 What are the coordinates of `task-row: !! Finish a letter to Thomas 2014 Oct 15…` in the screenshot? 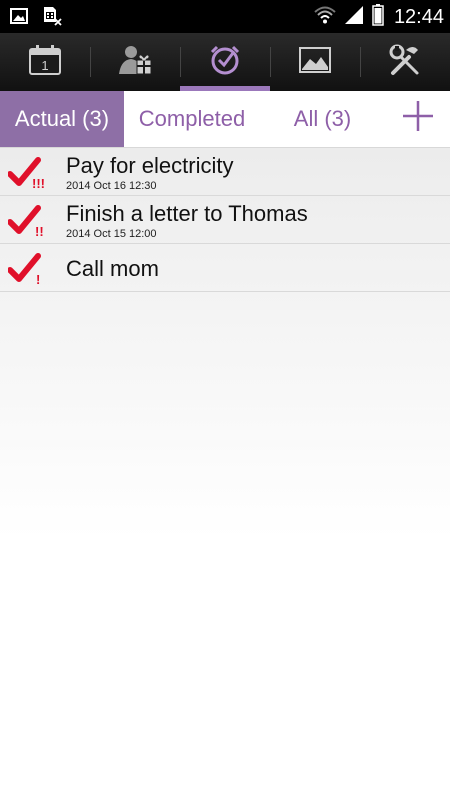 It's located at (225, 220).